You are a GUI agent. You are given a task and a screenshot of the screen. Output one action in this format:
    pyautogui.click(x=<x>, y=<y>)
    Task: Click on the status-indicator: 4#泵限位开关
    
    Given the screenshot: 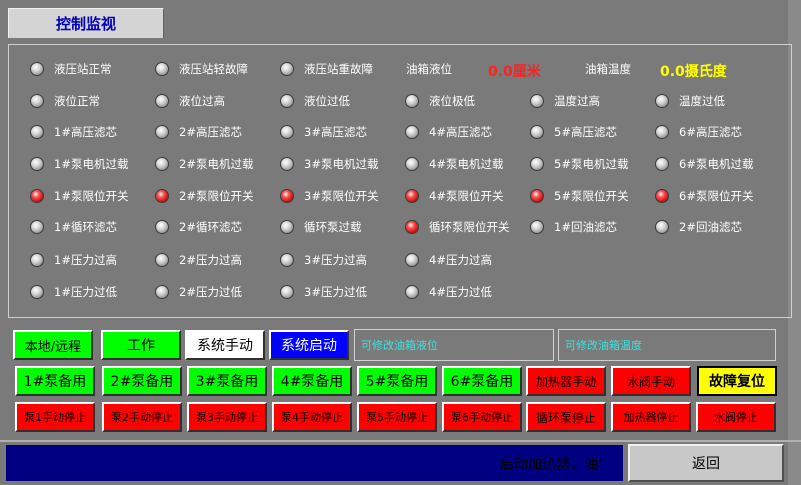 What is the action you would take?
    pyautogui.click(x=454, y=196)
    